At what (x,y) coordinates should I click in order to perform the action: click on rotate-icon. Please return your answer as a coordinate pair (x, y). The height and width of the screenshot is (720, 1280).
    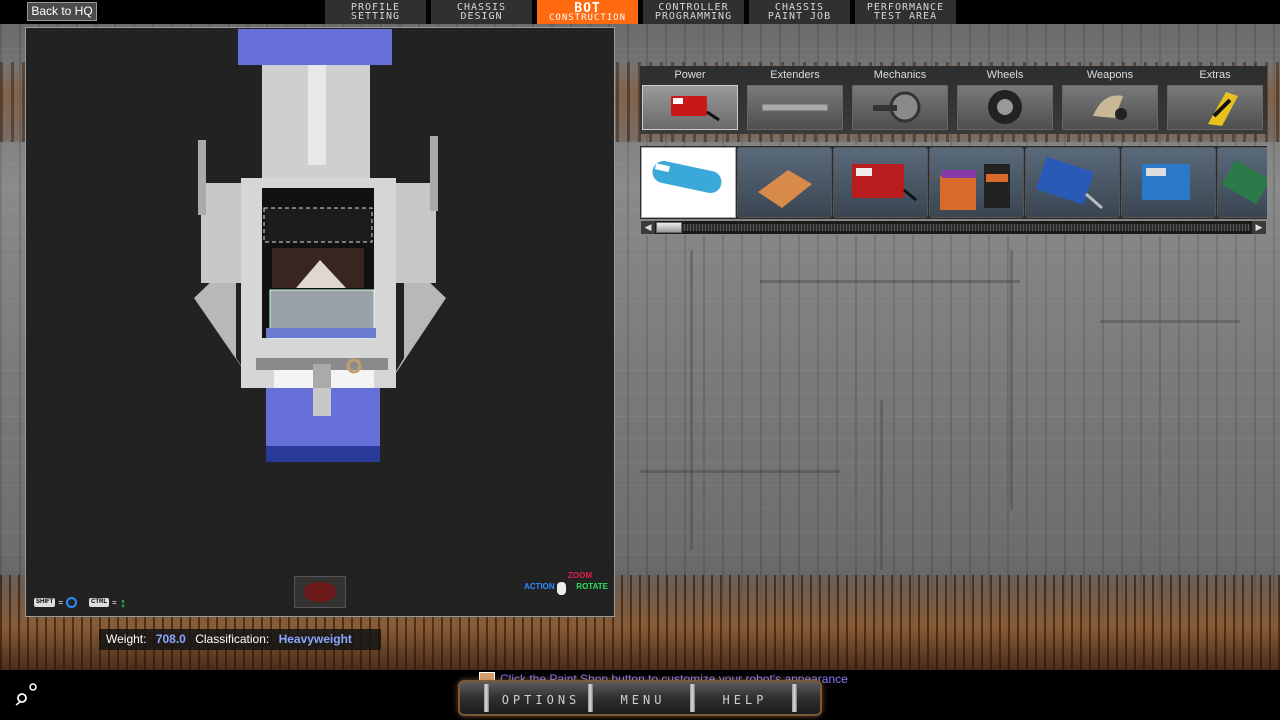
    Looking at the image, I should click on (72, 602).